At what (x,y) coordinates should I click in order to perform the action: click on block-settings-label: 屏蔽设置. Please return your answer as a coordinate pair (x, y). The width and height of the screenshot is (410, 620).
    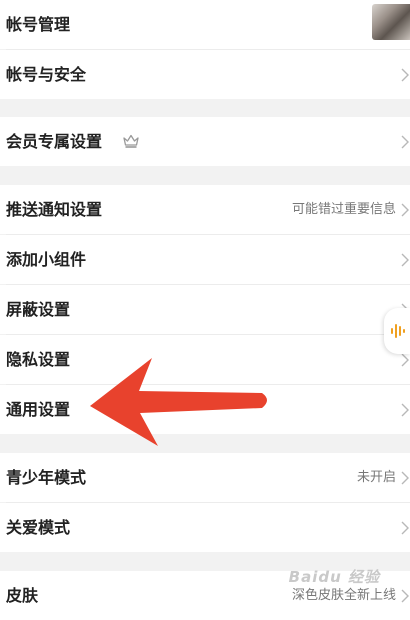
    Looking at the image, I should click on (38, 309).